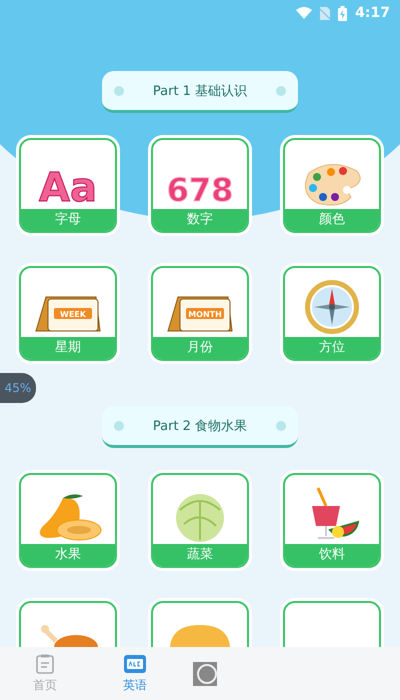 The image size is (400, 700). What do you see at coordinates (68, 555) in the screenshot?
I see `card-label: 水果` at bounding box center [68, 555].